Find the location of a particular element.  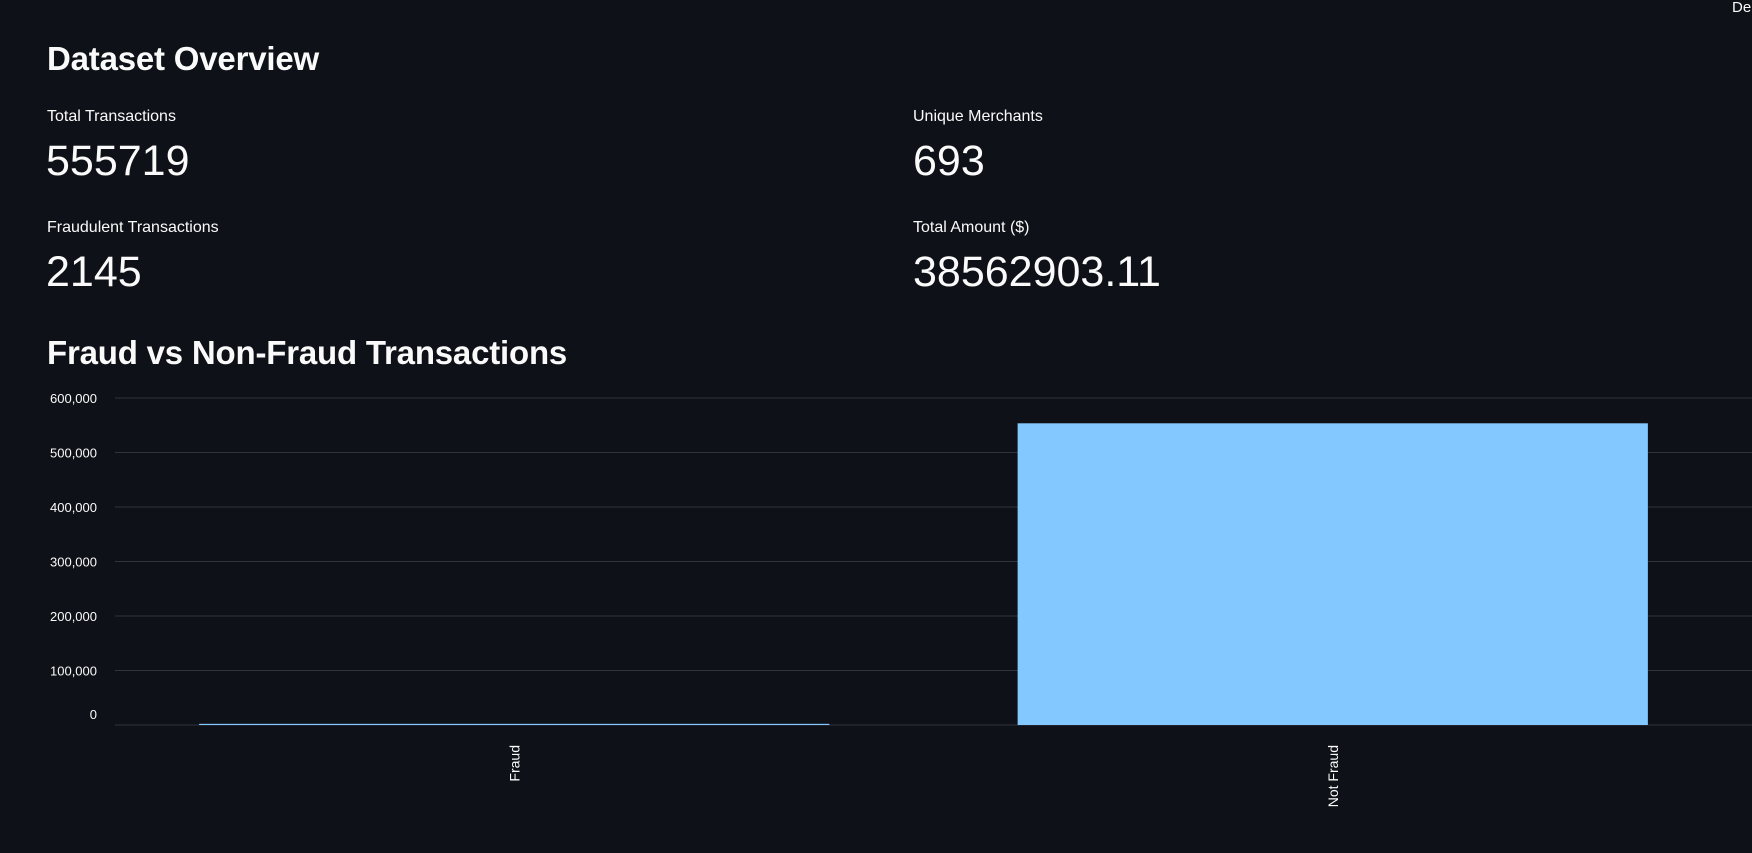

metric-value: 555719 is located at coordinates (118, 161).